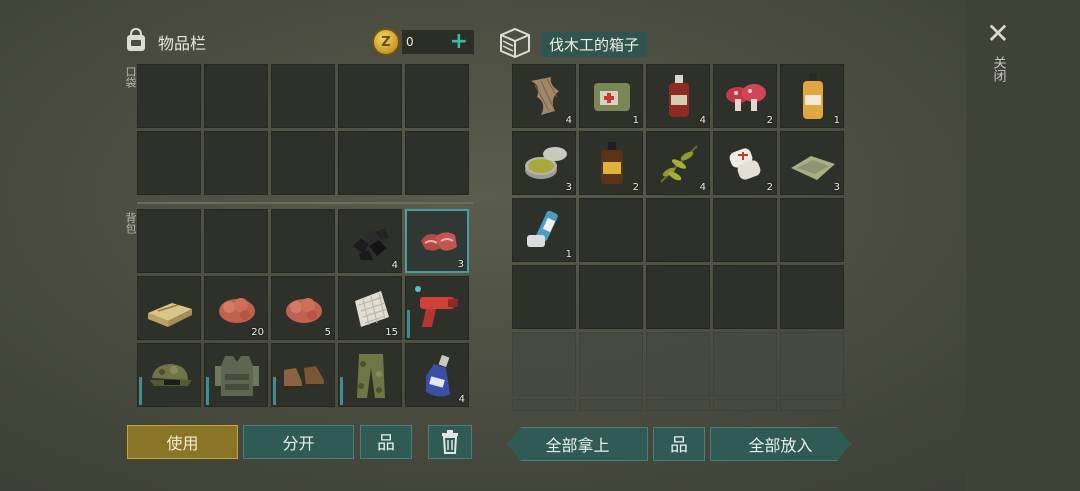 The image size is (1080, 491). I want to click on close-icon: ✕, so click(998, 33).